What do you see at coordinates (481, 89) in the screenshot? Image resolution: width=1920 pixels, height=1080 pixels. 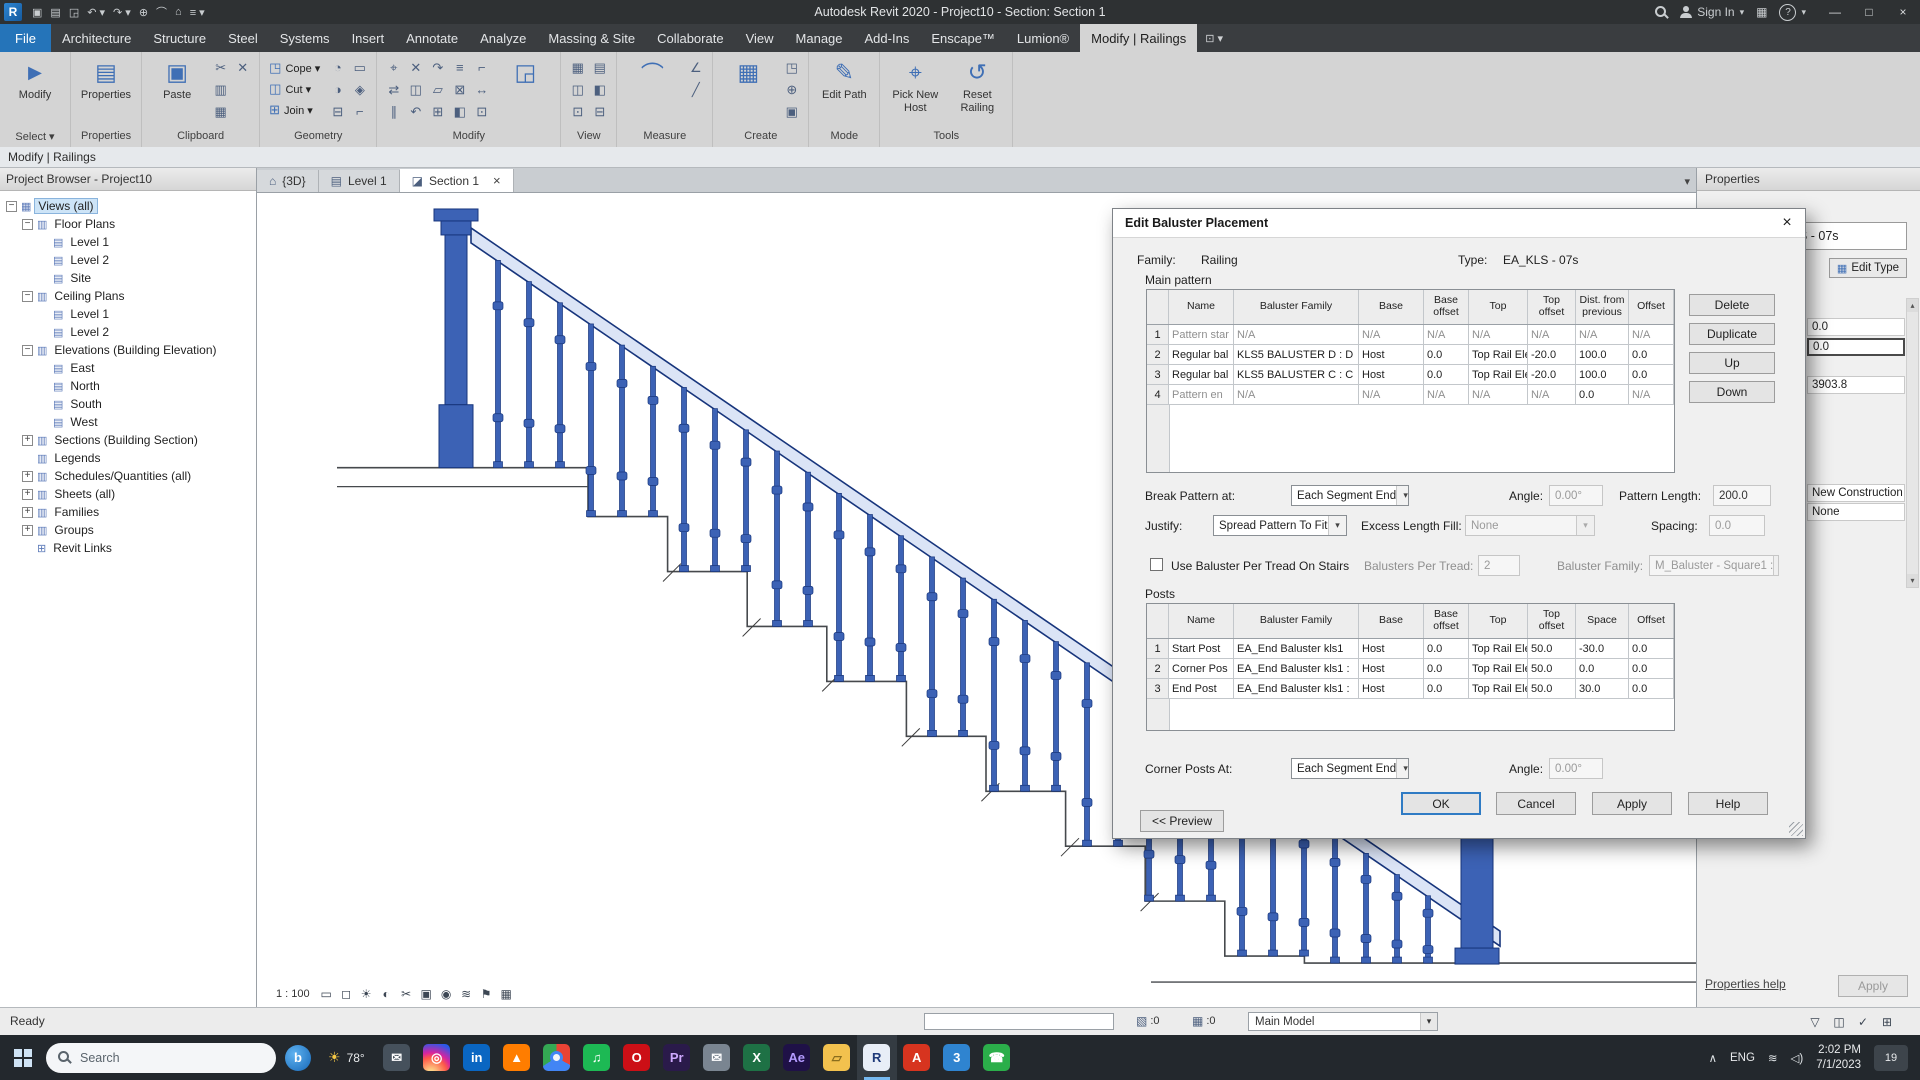 I see `ribbon-tool-icon: ↔` at bounding box center [481, 89].